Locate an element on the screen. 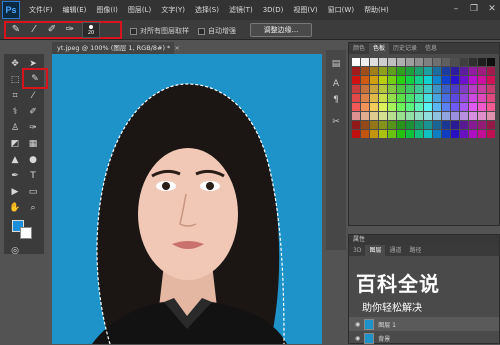 This screenshot has height=345, width=500. menu-file: 文件(F) is located at coordinates (41, 10).